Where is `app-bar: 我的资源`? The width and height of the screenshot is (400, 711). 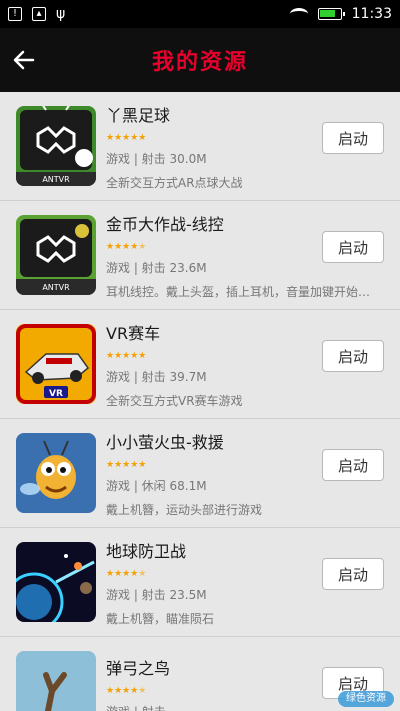
app-bar: 我的资源 is located at coordinates (200, 60).